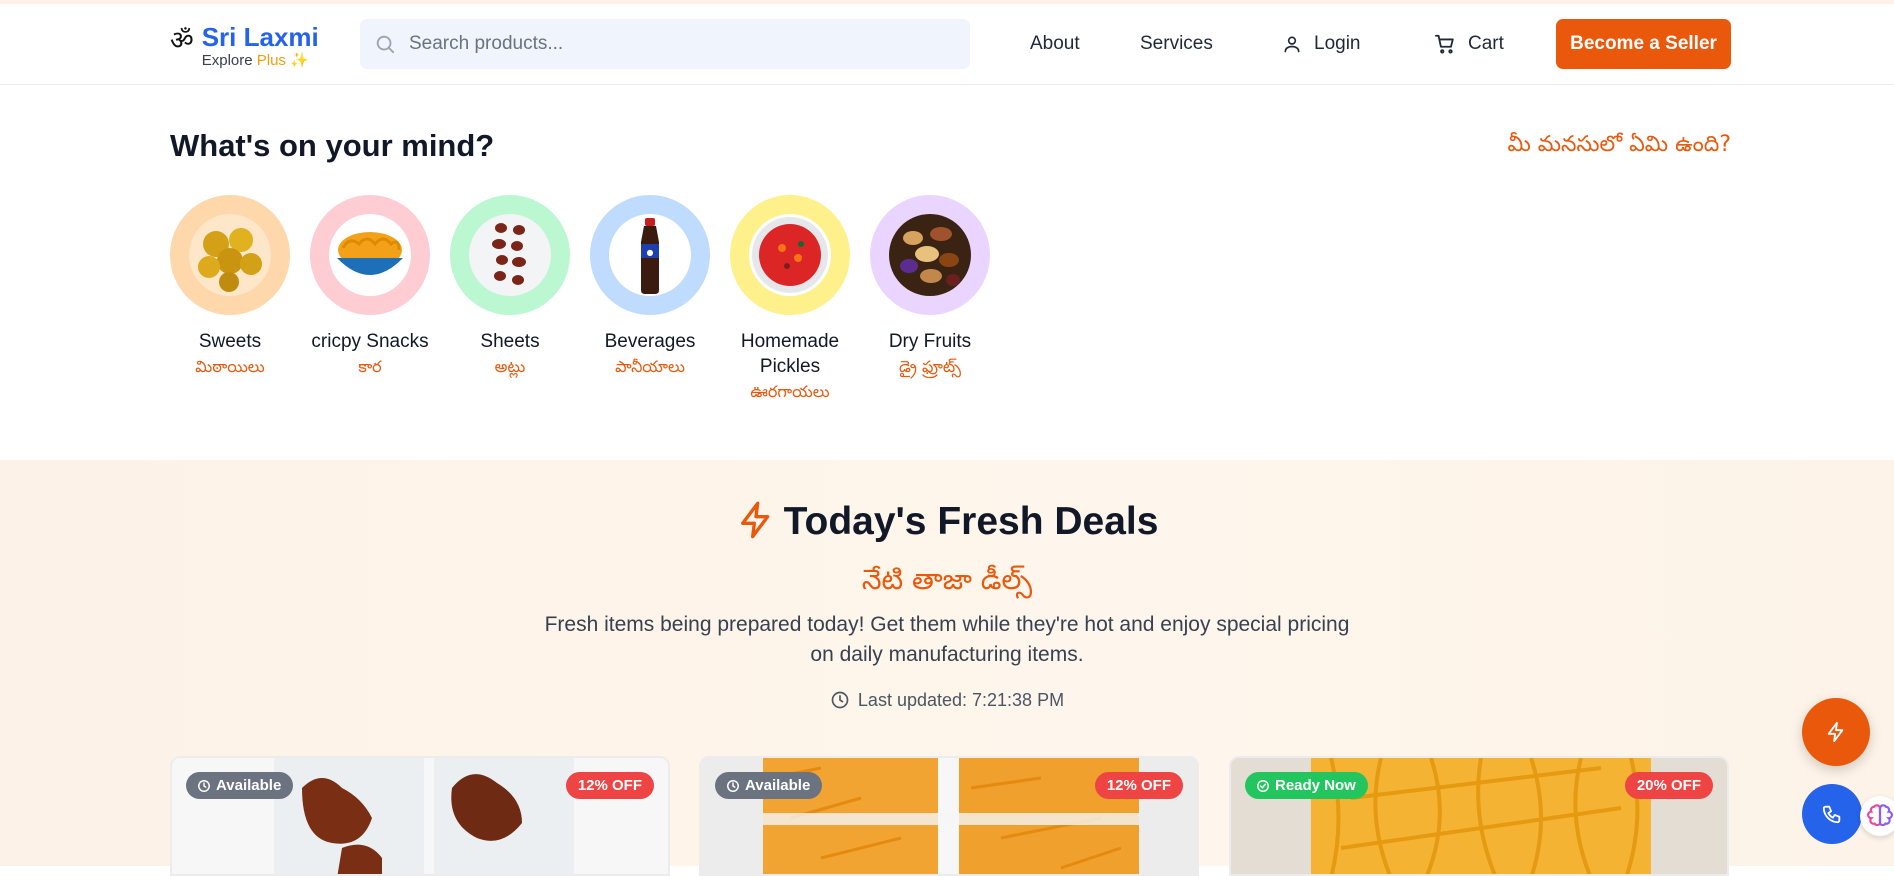 The height and width of the screenshot is (876, 1894). Describe the element at coordinates (227, 60) in the screenshot. I see `tagline-prefix: Explore` at that location.